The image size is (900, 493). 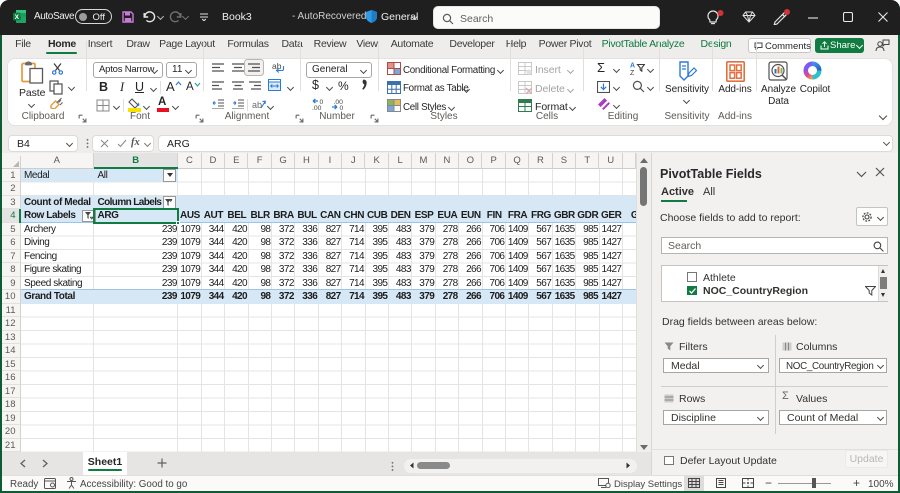 I want to click on svg-text: A, so click(x=632, y=66).